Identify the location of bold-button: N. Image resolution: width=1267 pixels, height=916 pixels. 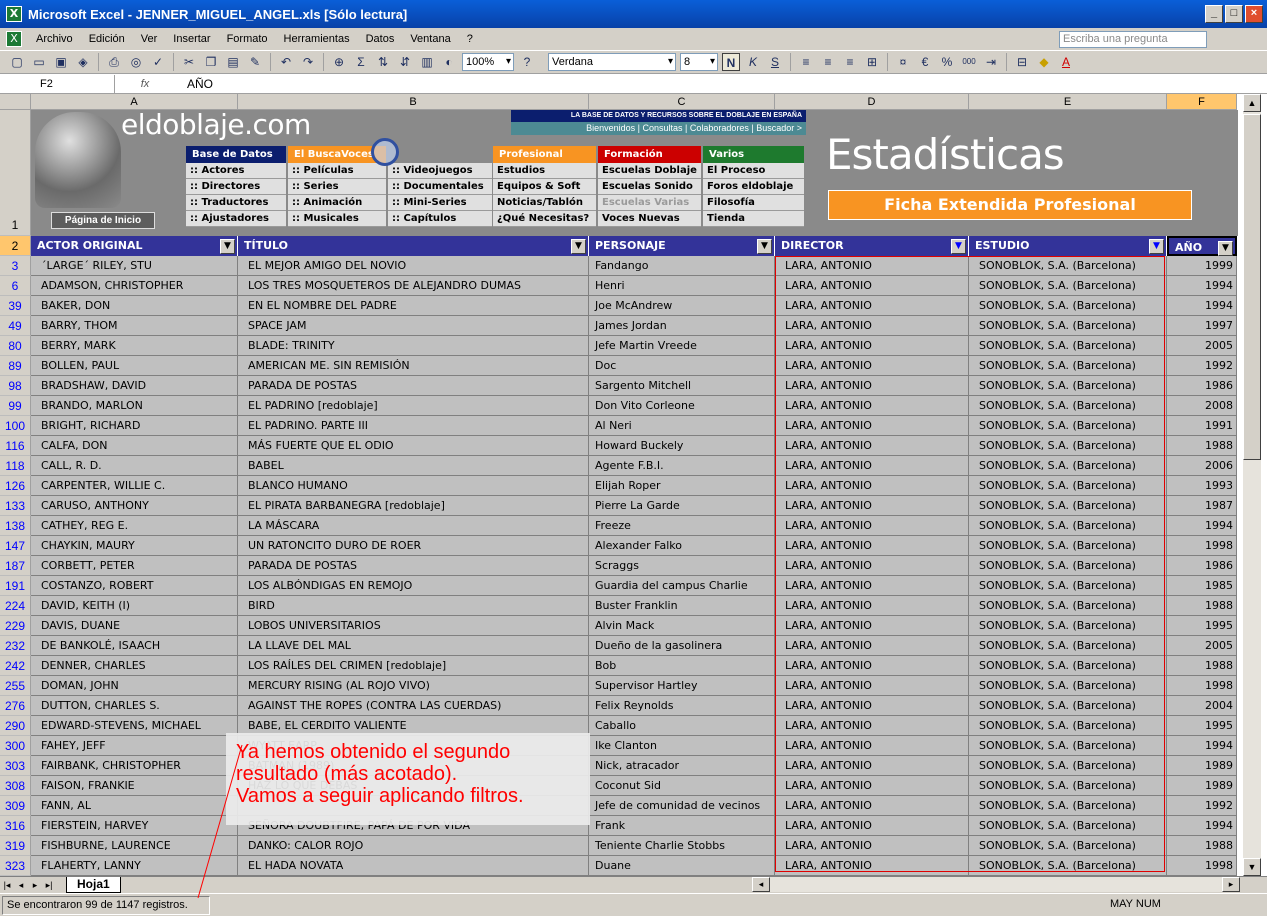
(731, 62).